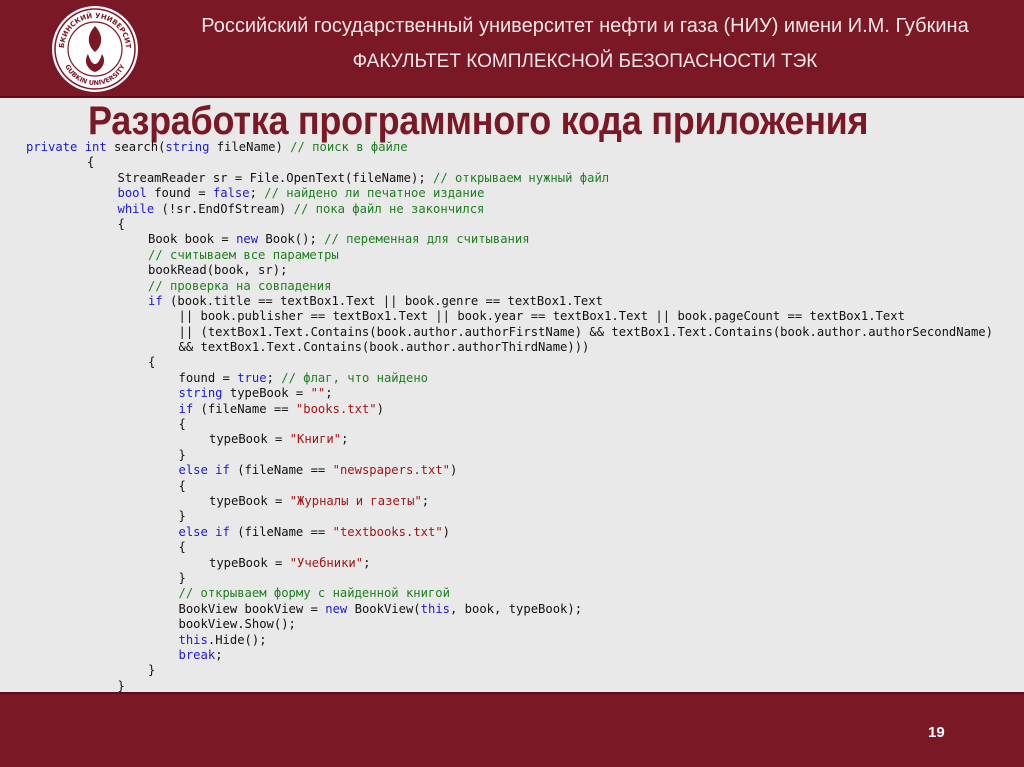 This screenshot has height=767, width=1024. I want to click on code-keyword: string, so click(200, 393).